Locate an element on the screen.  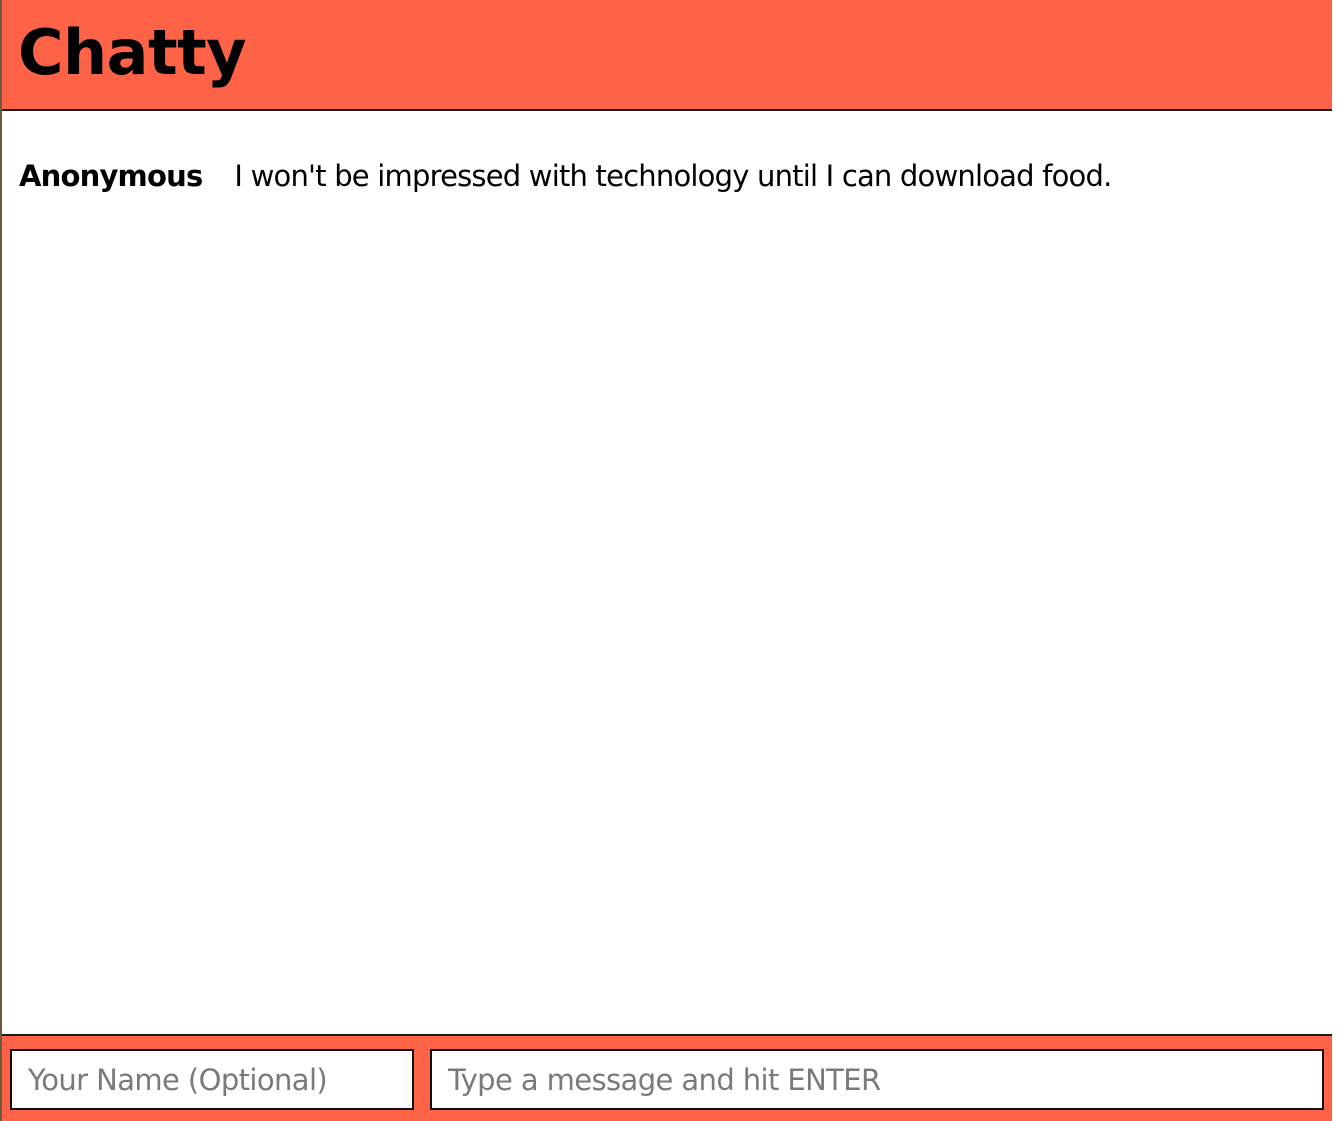
name-input is located at coordinates (212, 1079).